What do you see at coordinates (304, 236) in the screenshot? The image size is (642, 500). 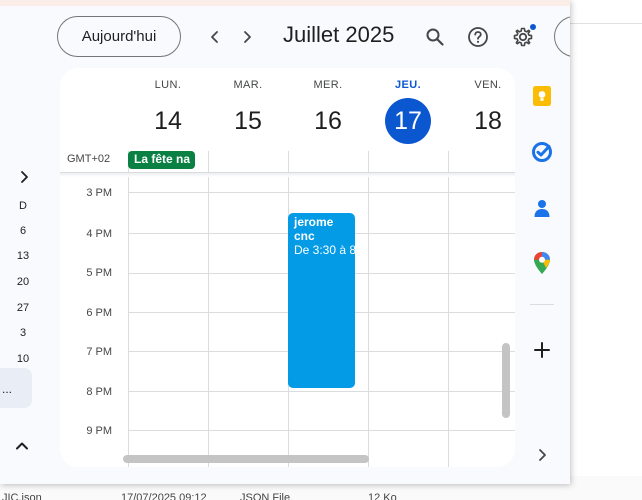 I see `event-subtitle: cnc` at bounding box center [304, 236].